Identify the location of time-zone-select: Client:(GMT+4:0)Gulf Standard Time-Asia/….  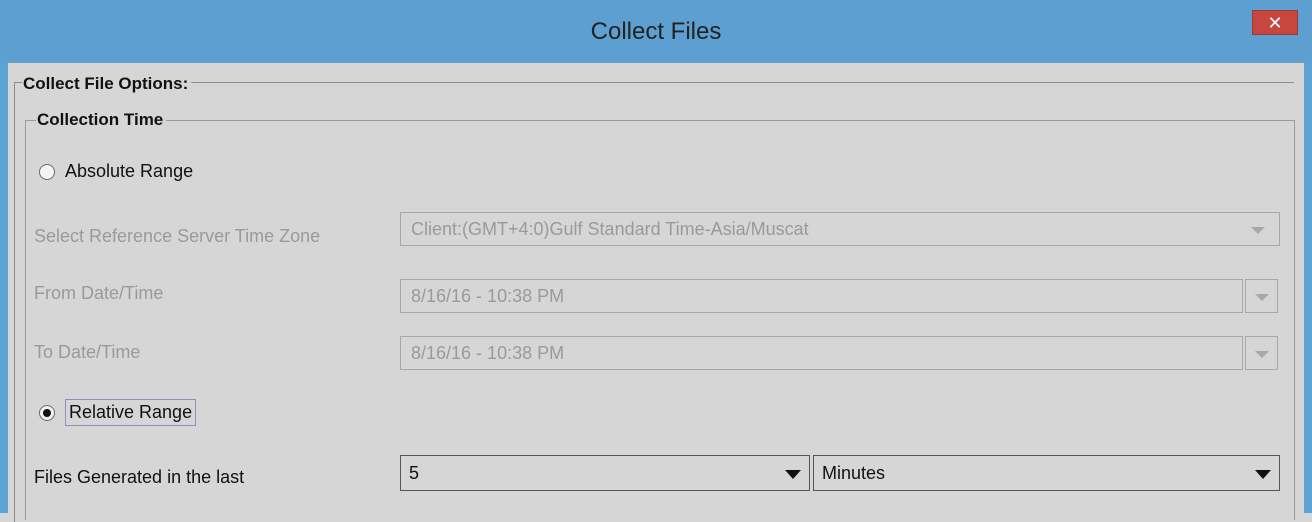
(840, 229).